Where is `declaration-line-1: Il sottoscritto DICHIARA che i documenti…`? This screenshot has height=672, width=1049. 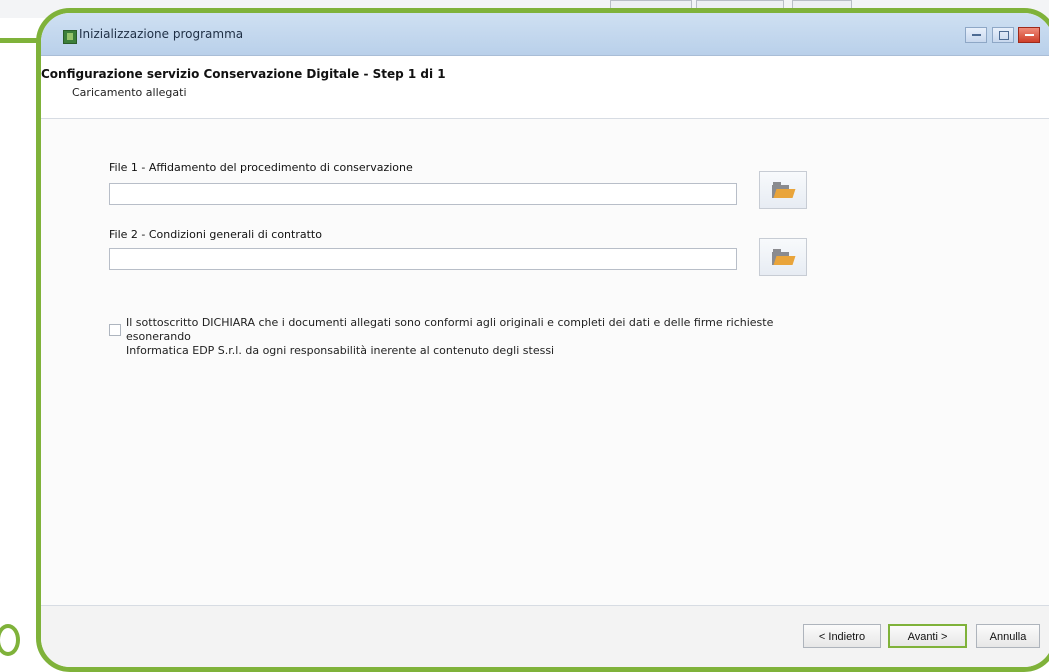
declaration-line-1: Il sottoscritto DICHIARA che i documenti… is located at coordinates (450, 329).